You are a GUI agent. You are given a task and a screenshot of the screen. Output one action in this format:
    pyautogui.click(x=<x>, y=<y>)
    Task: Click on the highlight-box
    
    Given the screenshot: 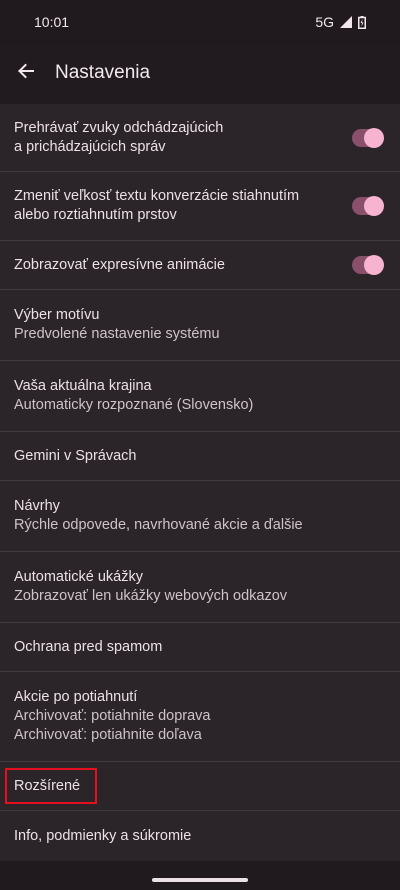 What is the action you would take?
    pyautogui.click(x=51, y=786)
    